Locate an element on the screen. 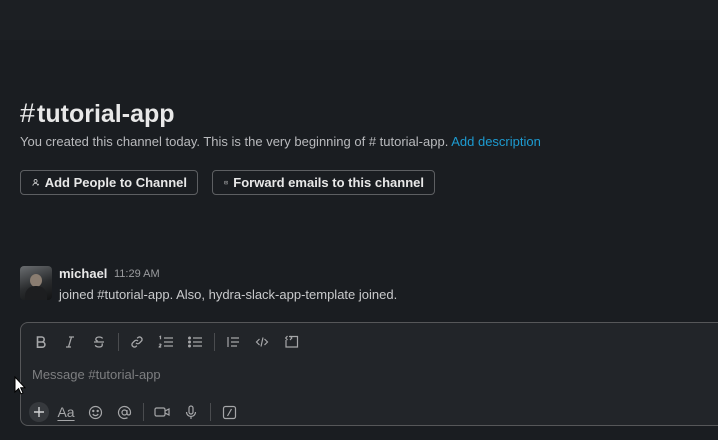 The width and height of the screenshot is (718, 440). formatting-toolbar is located at coordinates (369, 342).